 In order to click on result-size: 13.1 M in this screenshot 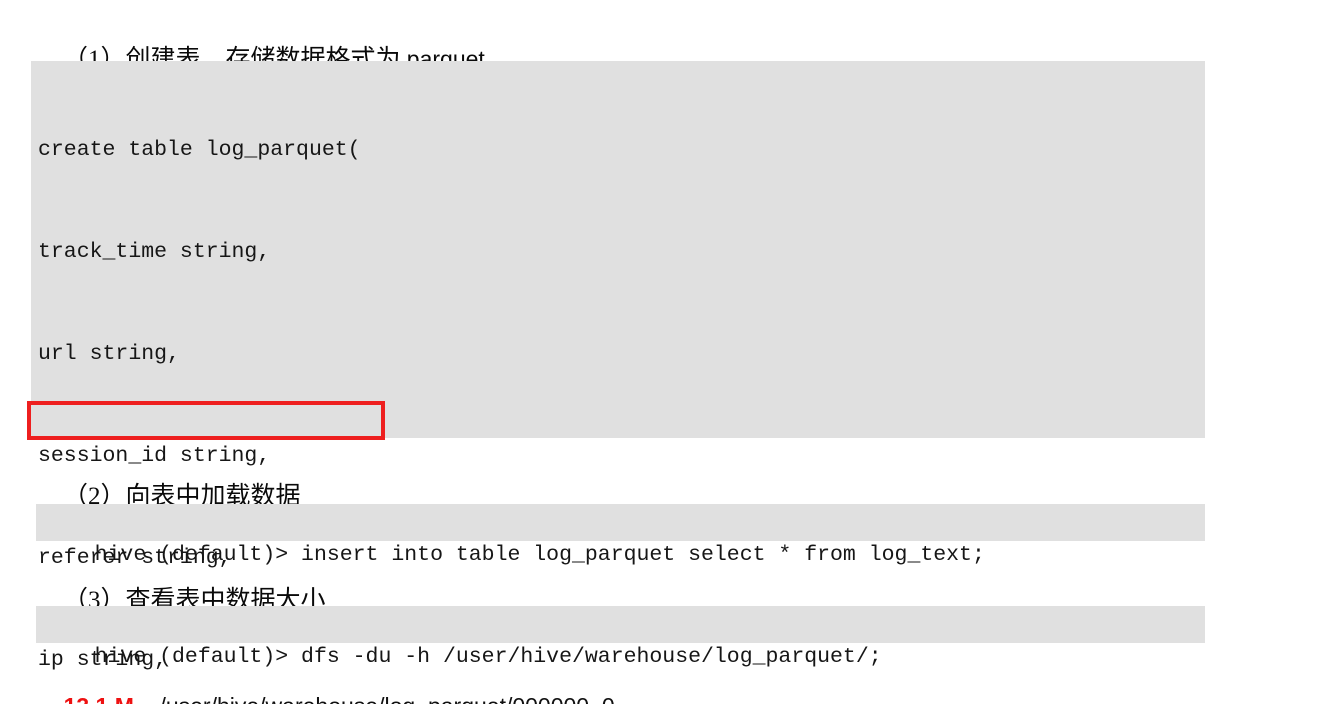, I will do `click(99, 698)`.